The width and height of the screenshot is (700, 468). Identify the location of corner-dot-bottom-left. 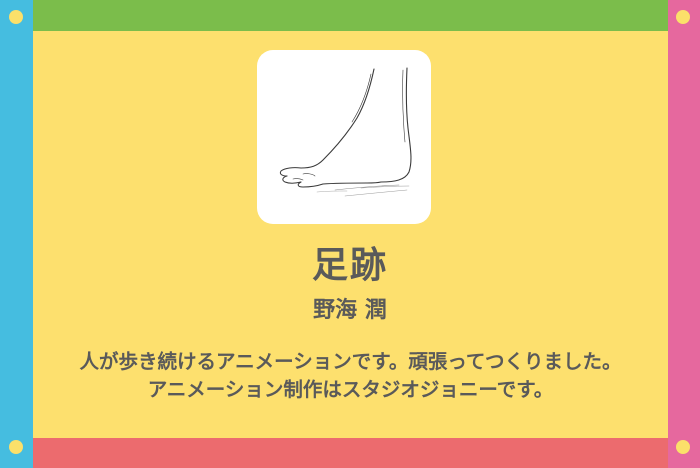
(16, 447).